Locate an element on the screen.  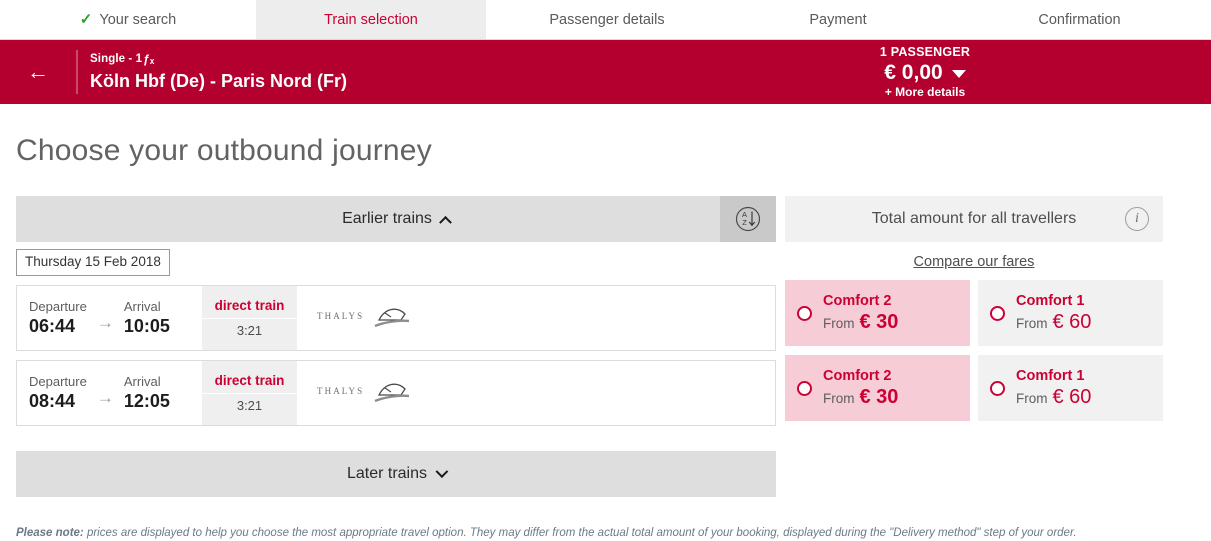
step-label: Train selection is located at coordinates (371, 19).